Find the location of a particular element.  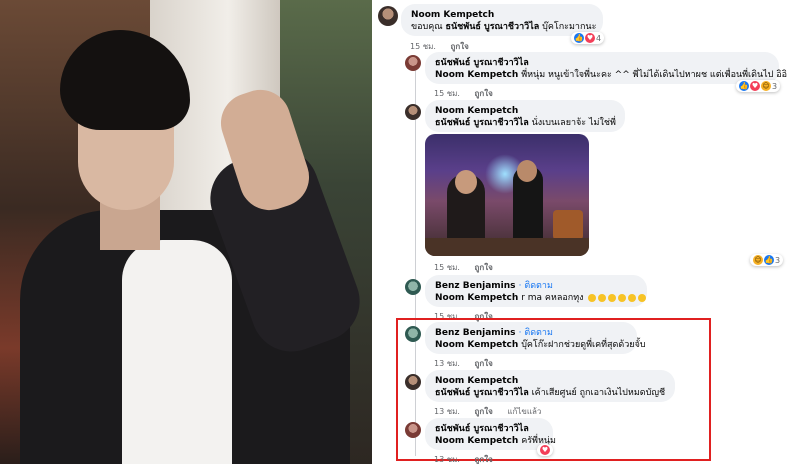

reaction-summary: 👍 ♥ ☺ 3 is located at coordinates (758, 86).